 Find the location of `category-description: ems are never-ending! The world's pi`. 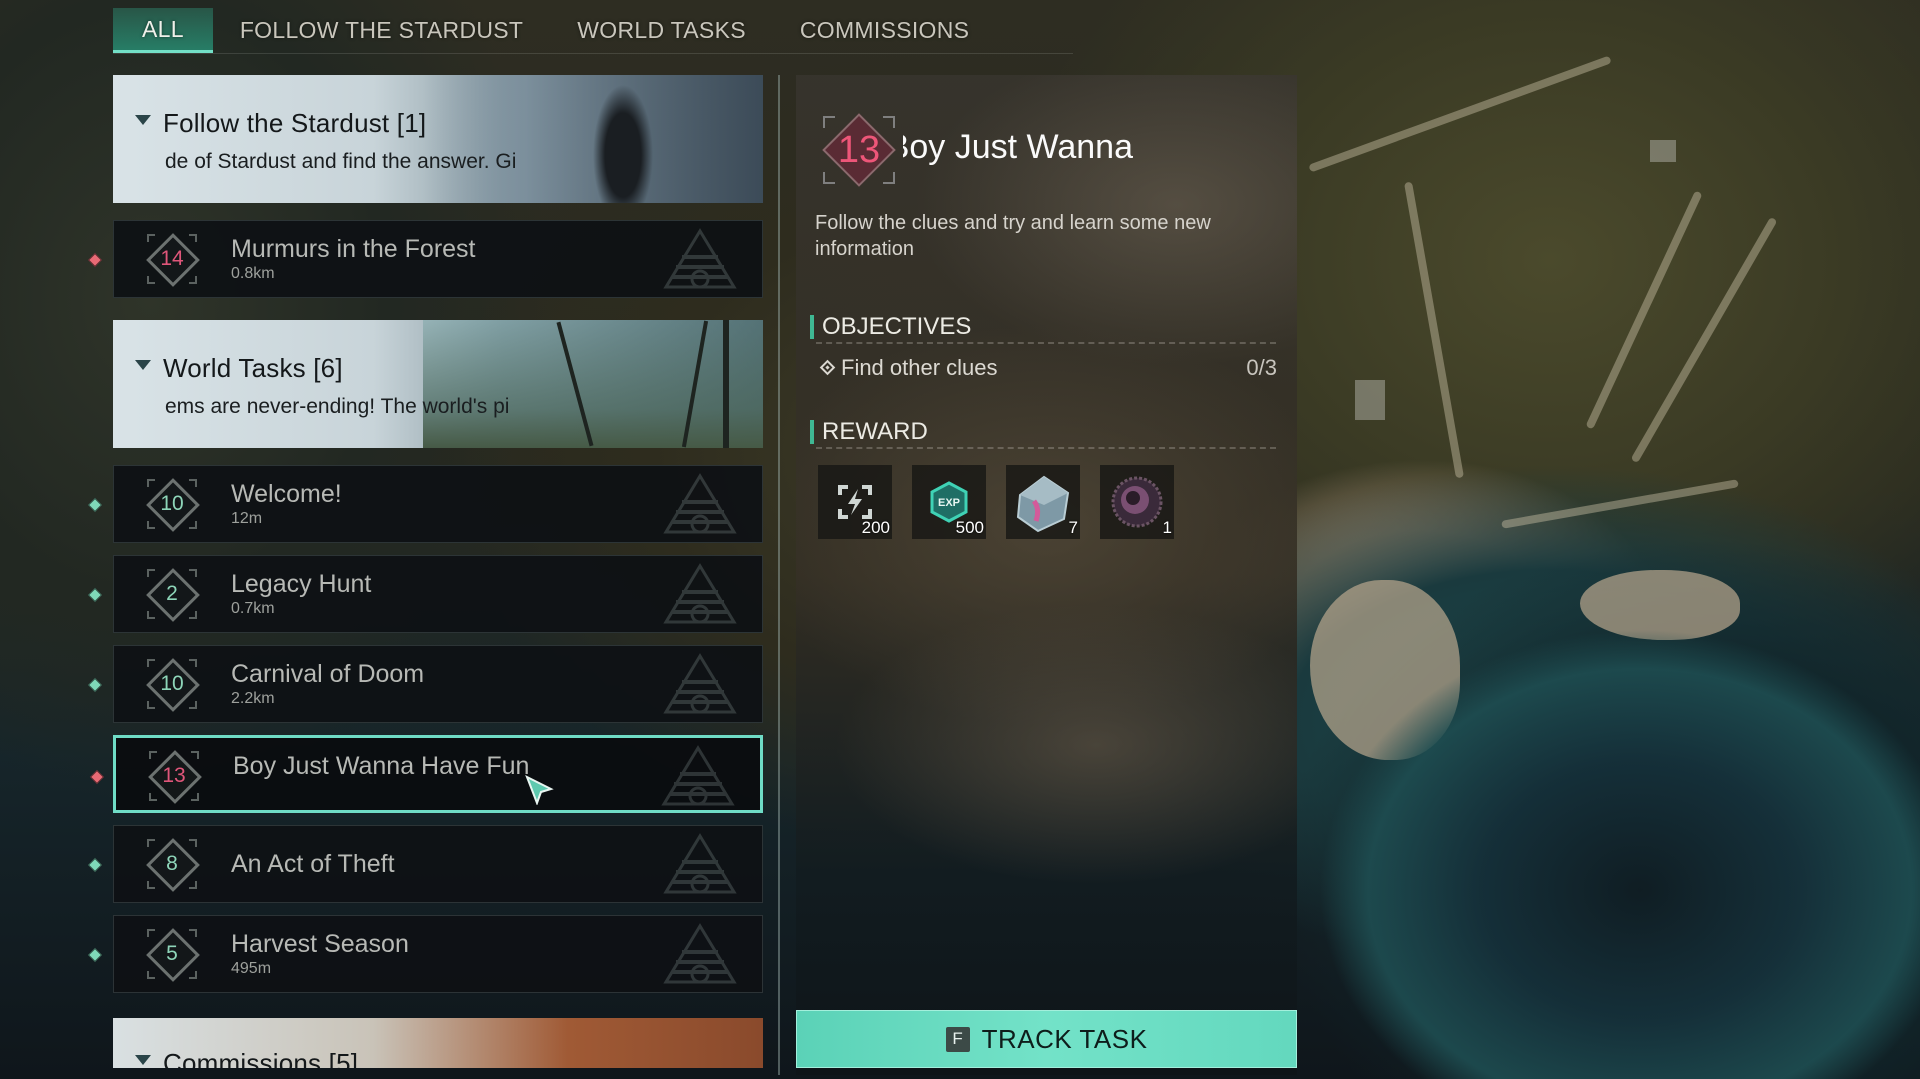

category-description: ems are never-ending! The world's pi is located at coordinates (337, 406).